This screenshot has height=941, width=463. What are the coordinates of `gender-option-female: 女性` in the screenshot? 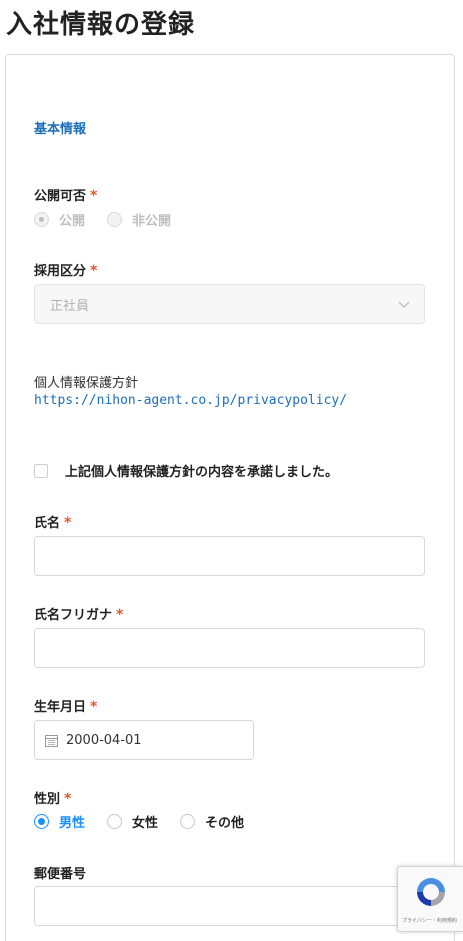 It's located at (145, 823).